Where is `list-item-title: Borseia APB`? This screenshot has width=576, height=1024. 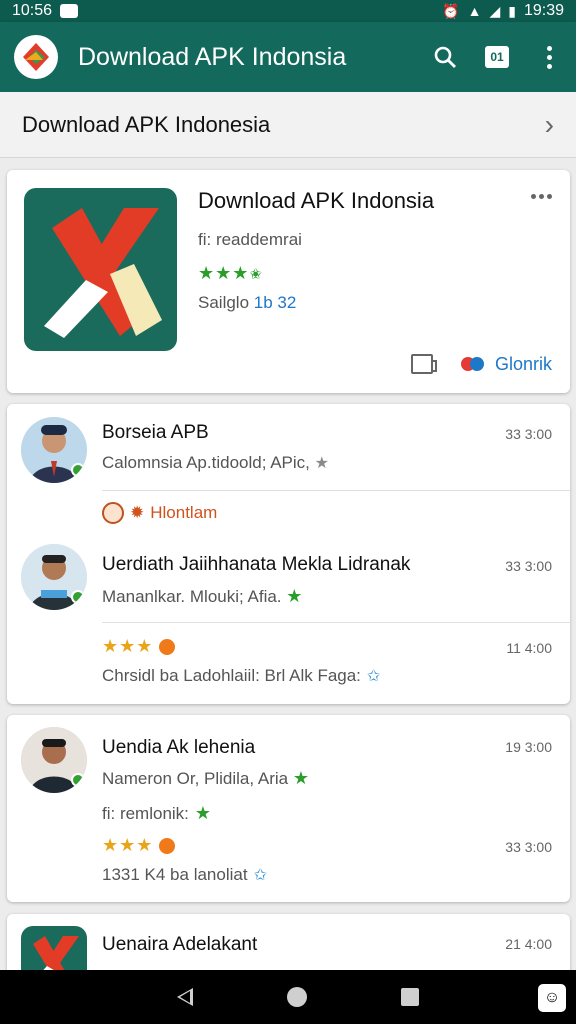
list-item-title: Borseia APB is located at coordinates (155, 432).